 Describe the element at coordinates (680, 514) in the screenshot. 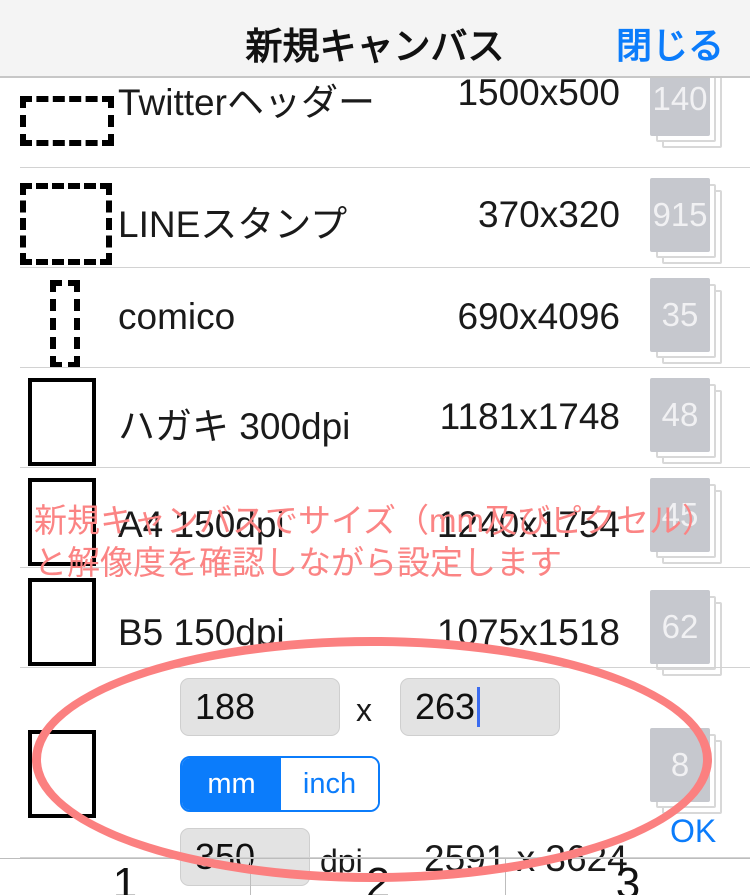

I see `page-count-value: 45` at that location.